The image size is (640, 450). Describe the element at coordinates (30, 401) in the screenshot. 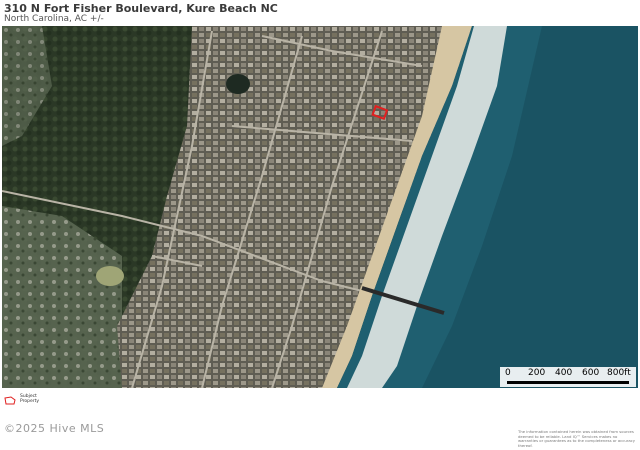

I see `legend-label-line2: Property` at that location.